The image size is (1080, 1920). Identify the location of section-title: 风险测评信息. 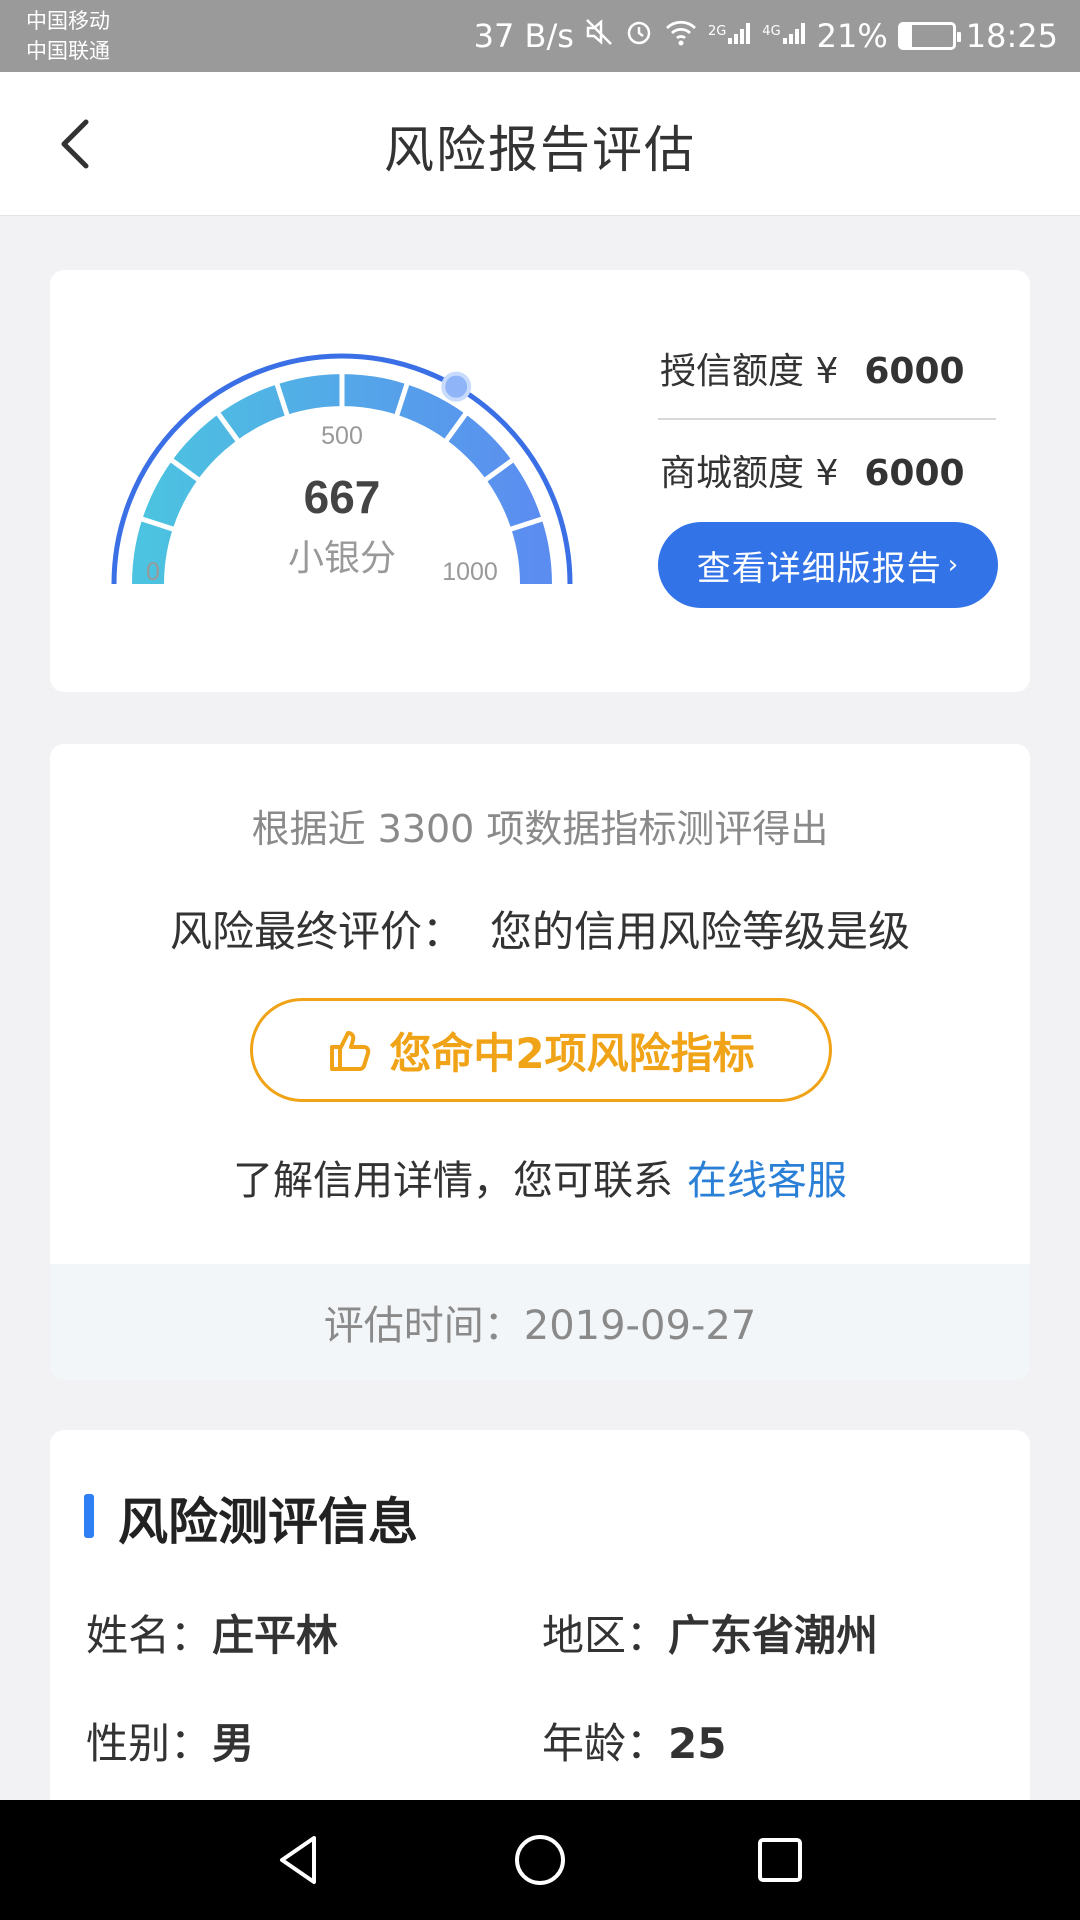
(268, 1522).